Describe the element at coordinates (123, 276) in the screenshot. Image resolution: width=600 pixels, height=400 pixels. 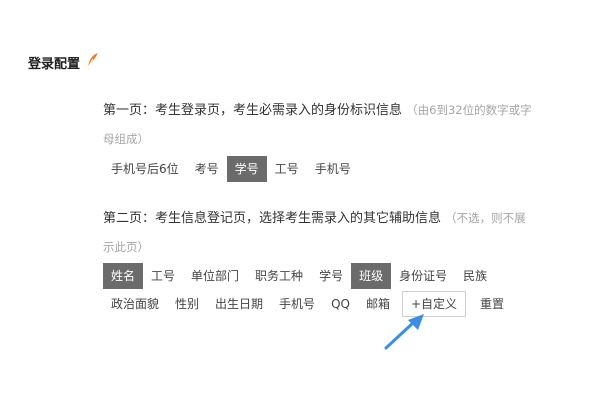
I see `chip-option: 姓名` at that location.